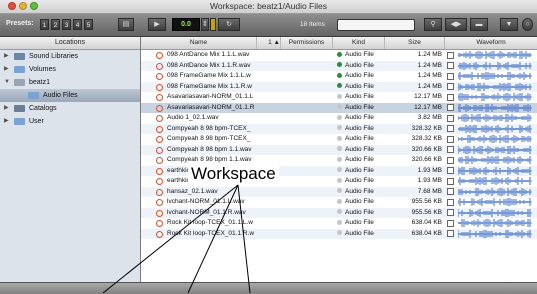 The height and width of the screenshot is (294, 537). Describe the element at coordinates (339, 191) in the screenshot. I see `file-row: hansaz_02.1.wav Audio File 7.68 MB` at that location.